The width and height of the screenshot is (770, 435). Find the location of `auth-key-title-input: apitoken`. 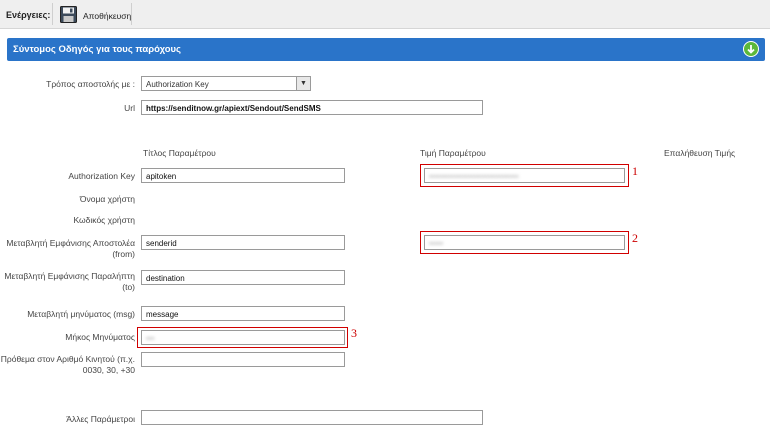

auth-key-title-input: apitoken is located at coordinates (243, 175).